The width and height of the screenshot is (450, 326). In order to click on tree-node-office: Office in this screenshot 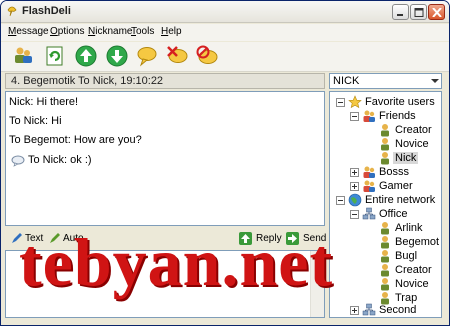, I will do `click(395, 214)`.